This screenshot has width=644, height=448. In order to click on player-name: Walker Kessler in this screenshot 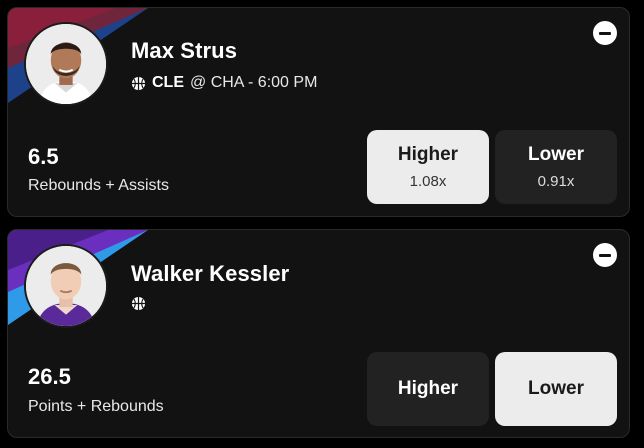, I will do `click(210, 273)`.